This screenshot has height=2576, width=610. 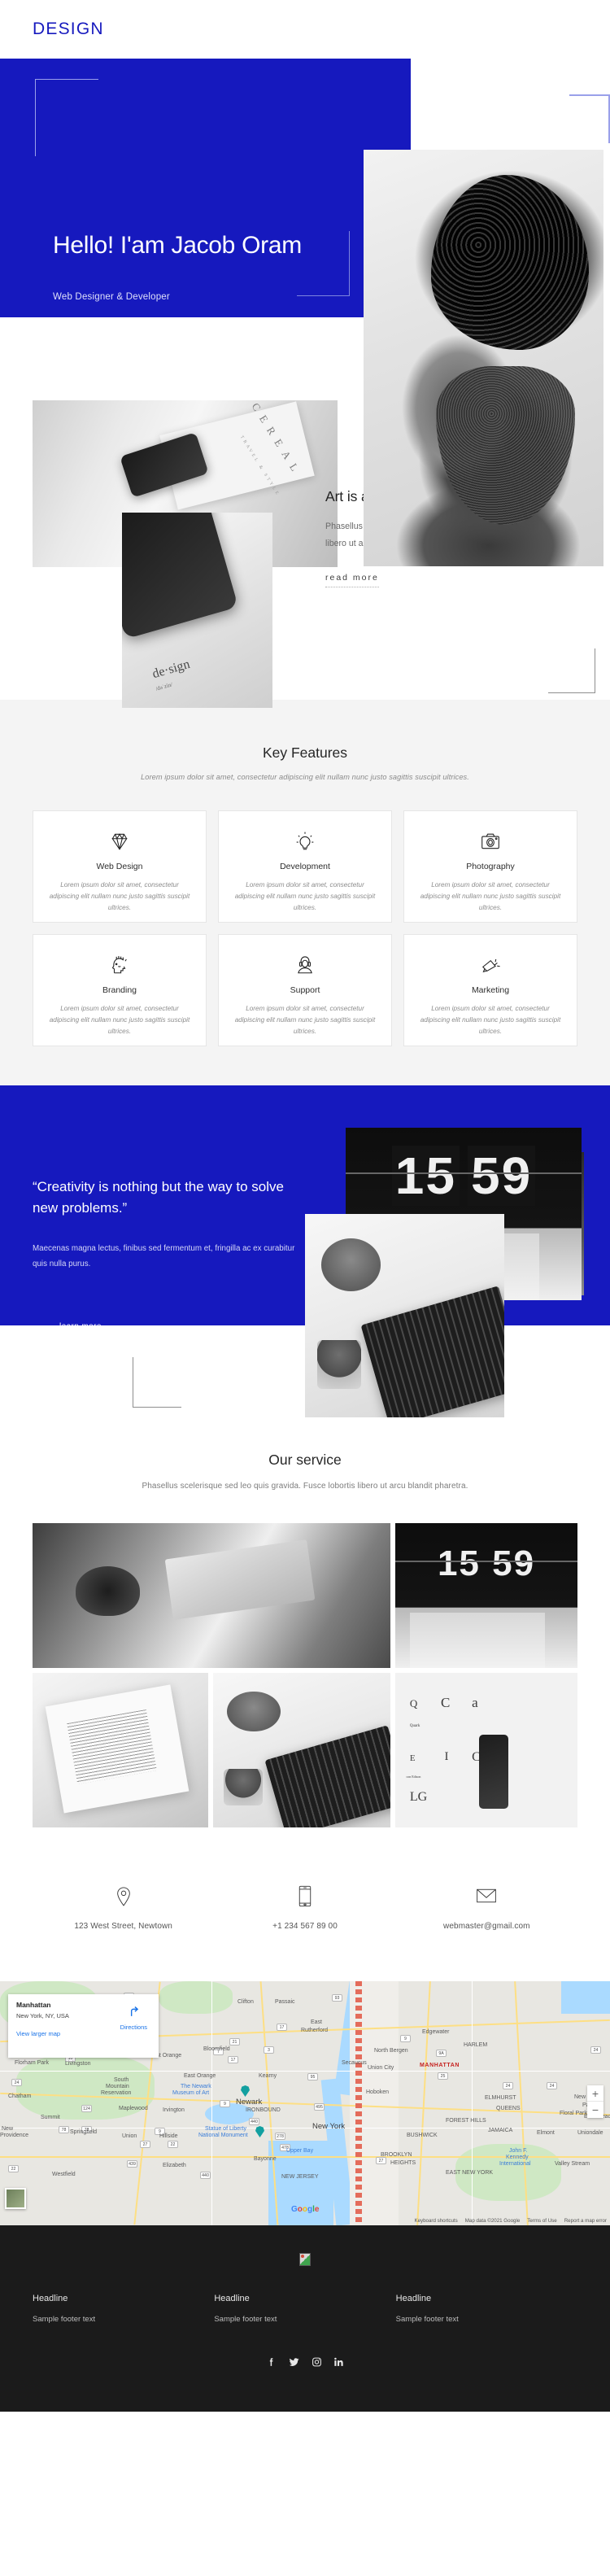 What do you see at coordinates (271, 2362) in the screenshot?
I see `facebook-icon` at bounding box center [271, 2362].